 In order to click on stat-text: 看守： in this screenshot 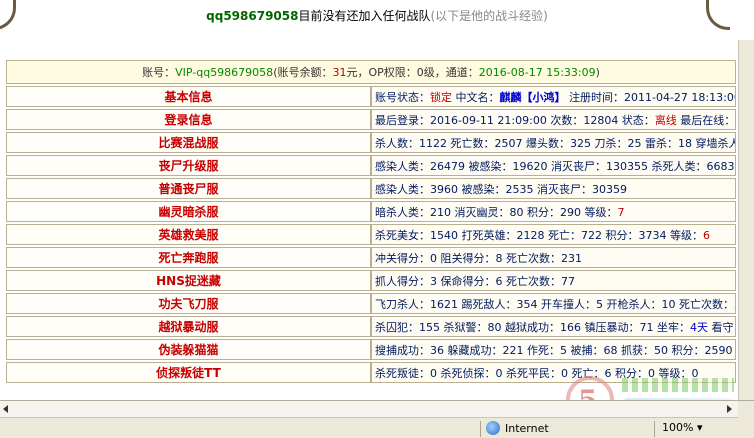, I will do `click(723, 327)`.